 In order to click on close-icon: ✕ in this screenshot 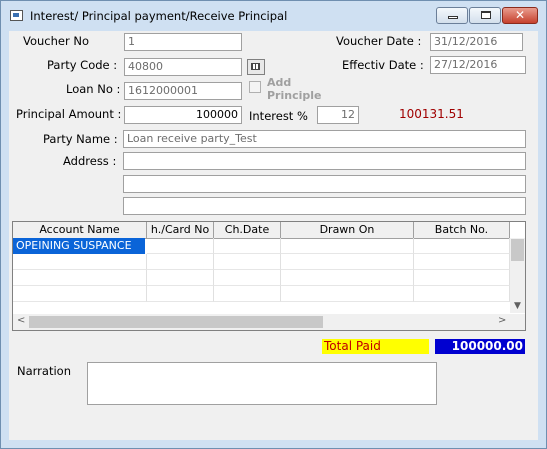, I will do `click(520, 15)`.